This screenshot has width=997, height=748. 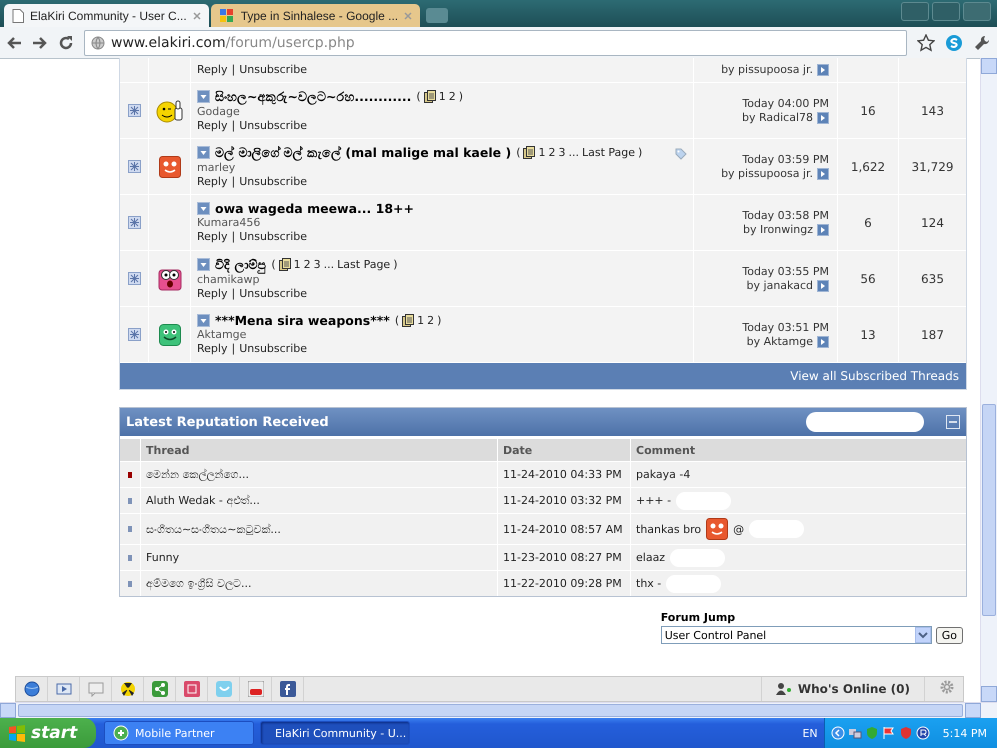 I want to click on chevron-icon, so click(x=837, y=733).